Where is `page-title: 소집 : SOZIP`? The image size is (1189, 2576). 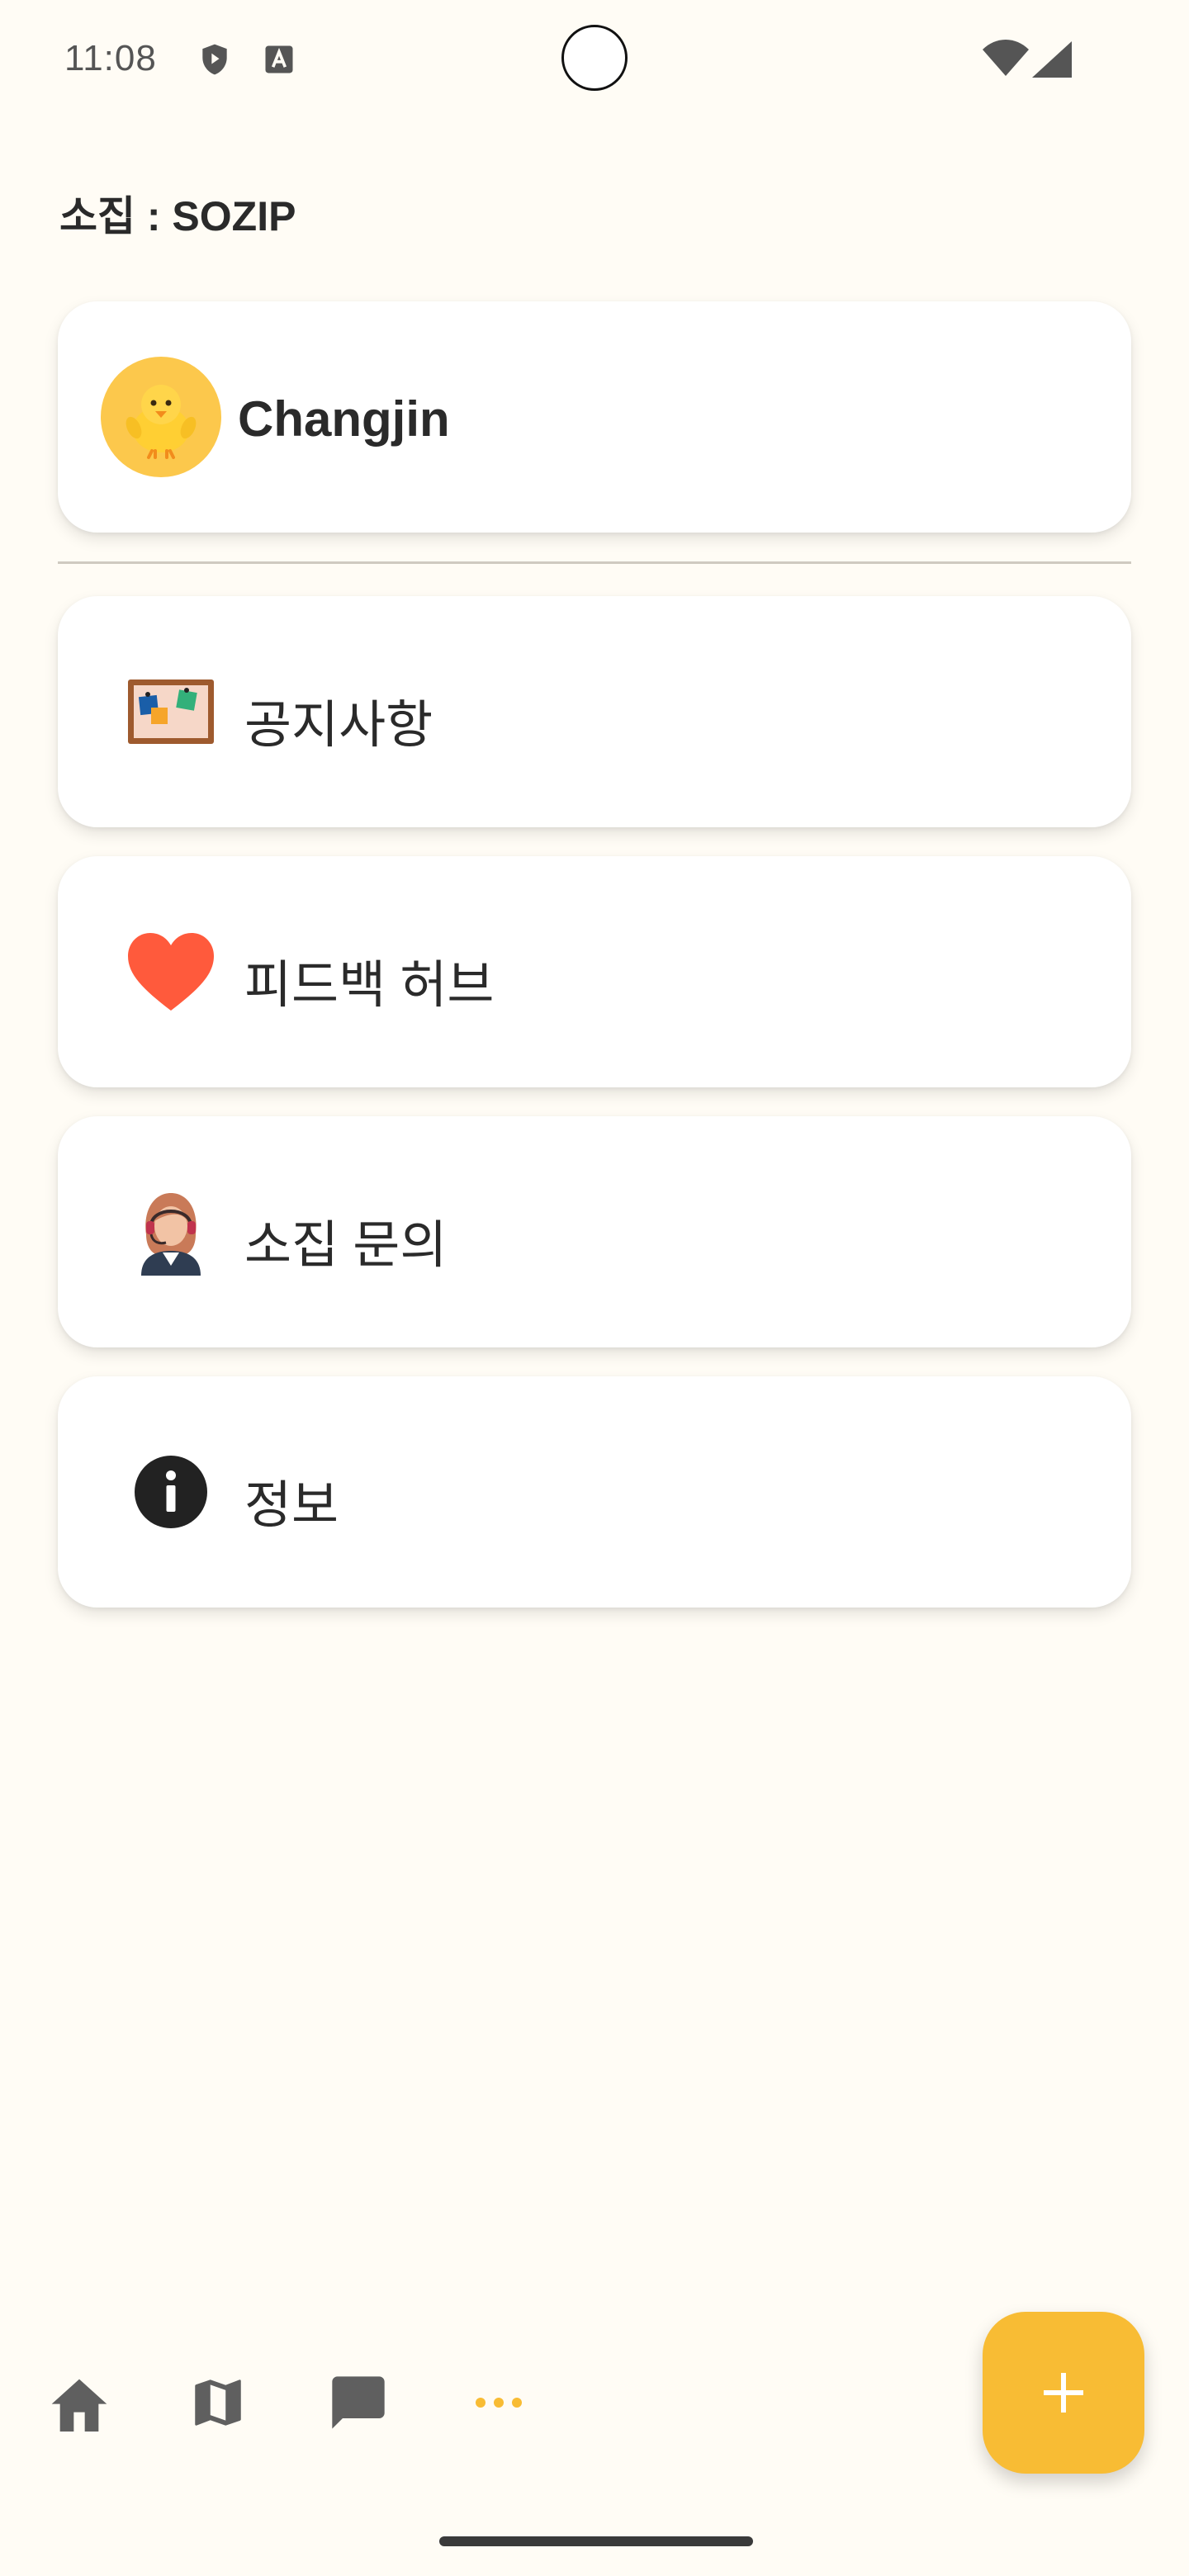
page-title: 소집 : SOZIP is located at coordinates (177, 216).